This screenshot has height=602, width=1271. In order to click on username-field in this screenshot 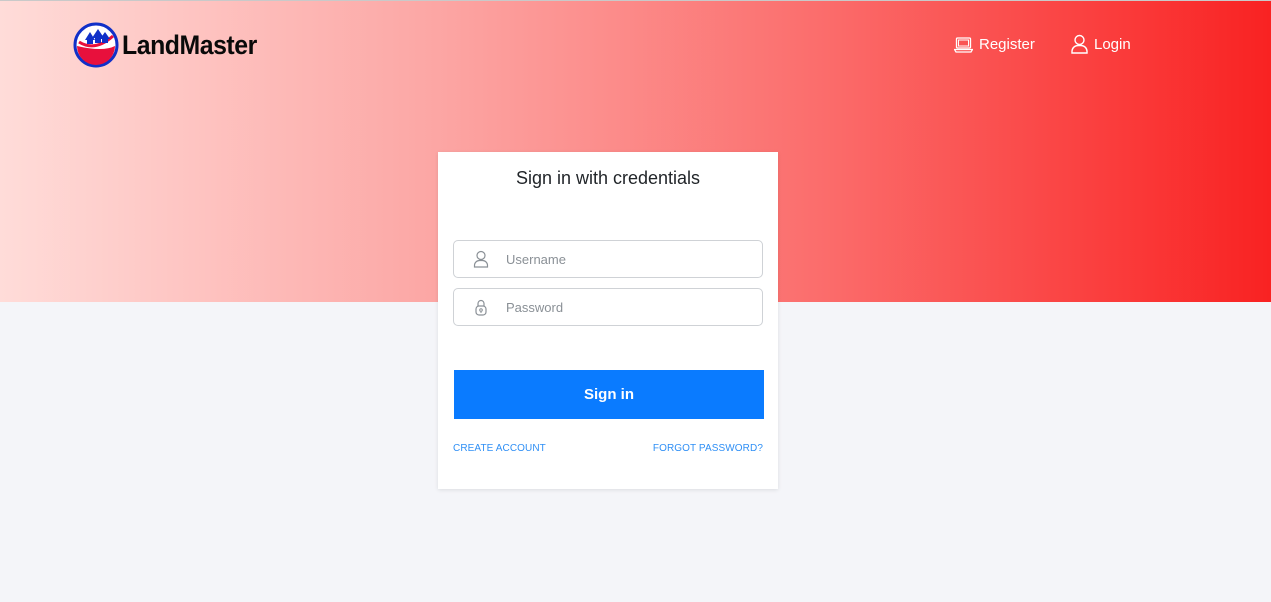, I will do `click(608, 259)`.